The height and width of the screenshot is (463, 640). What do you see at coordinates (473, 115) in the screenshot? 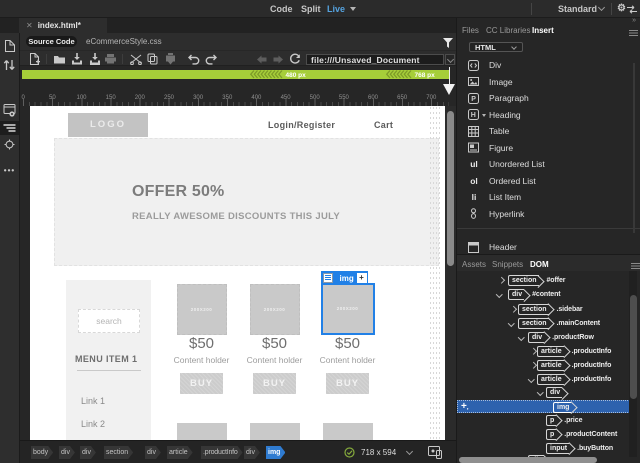
I see `svg-text: H` at bounding box center [473, 115].